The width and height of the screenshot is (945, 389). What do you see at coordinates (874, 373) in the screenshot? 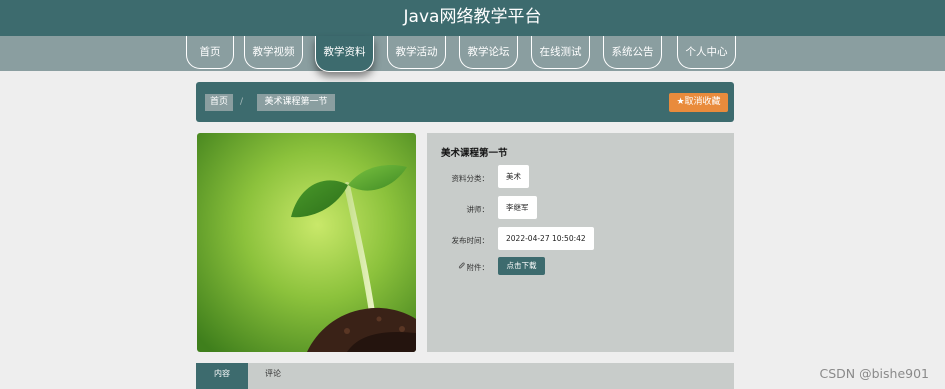
I see `csdn-watermark: CSDN @bishe901` at bounding box center [874, 373].